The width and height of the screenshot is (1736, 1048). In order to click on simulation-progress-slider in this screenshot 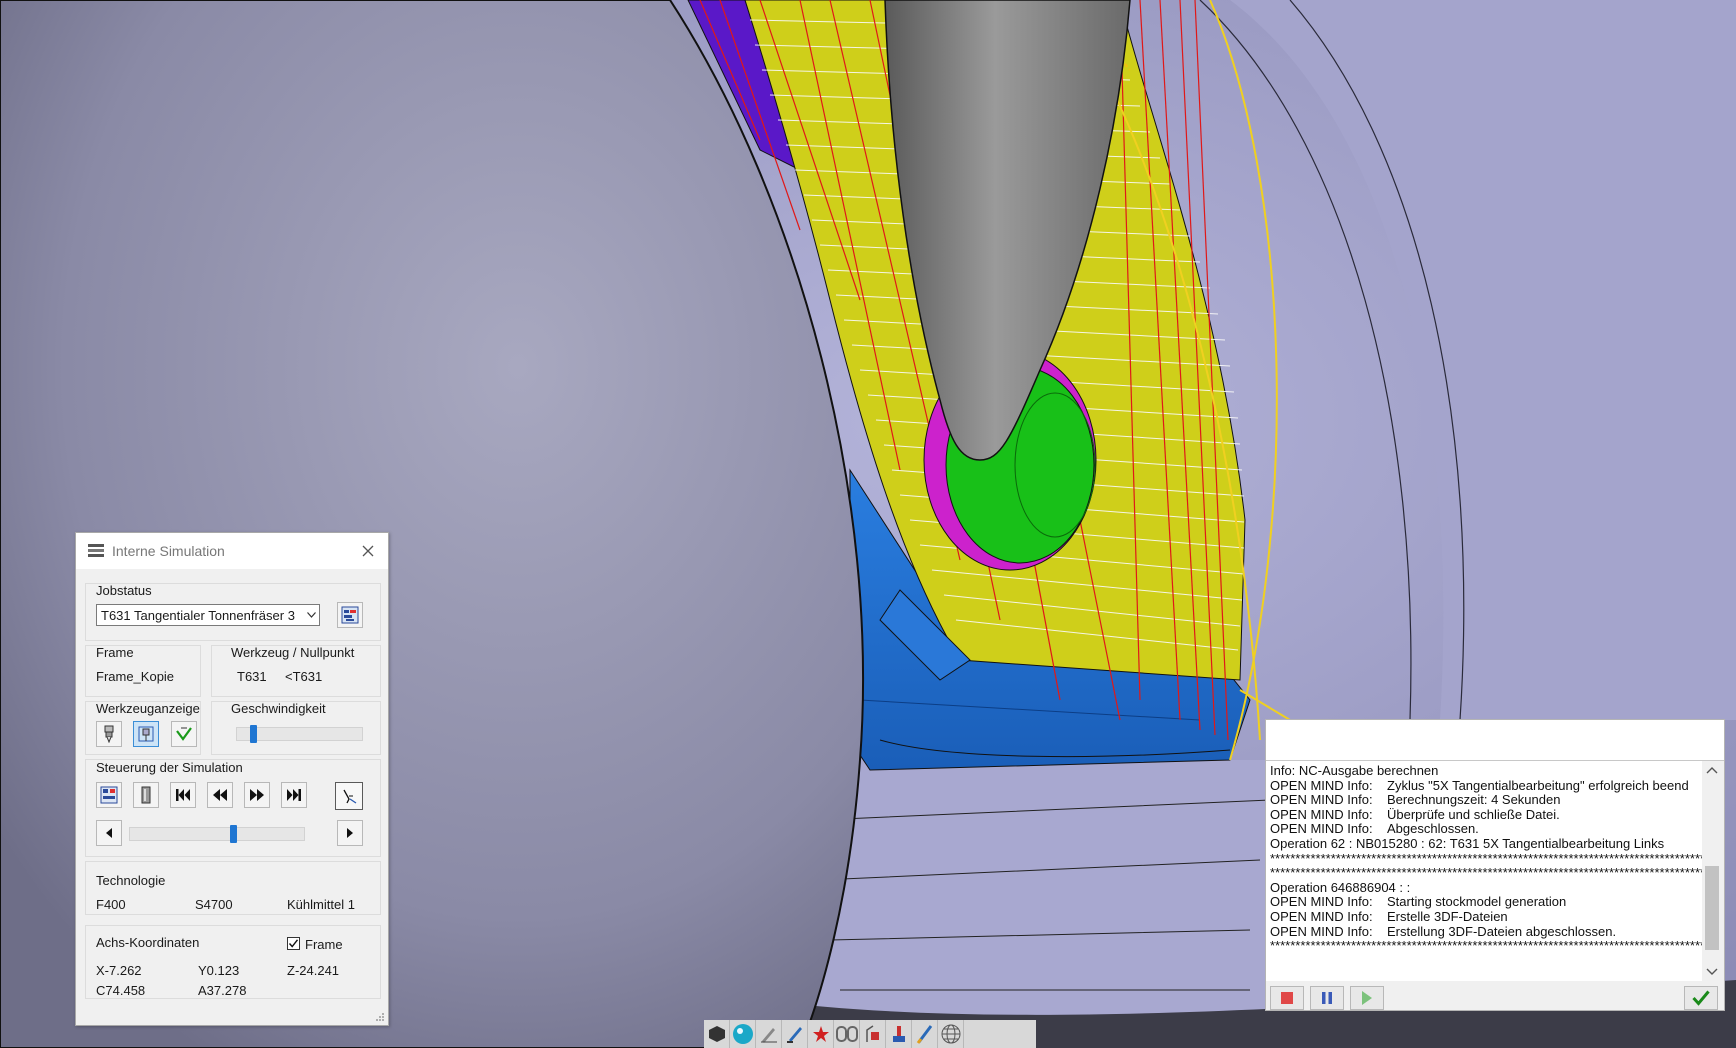, I will do `click(217, 834)`.